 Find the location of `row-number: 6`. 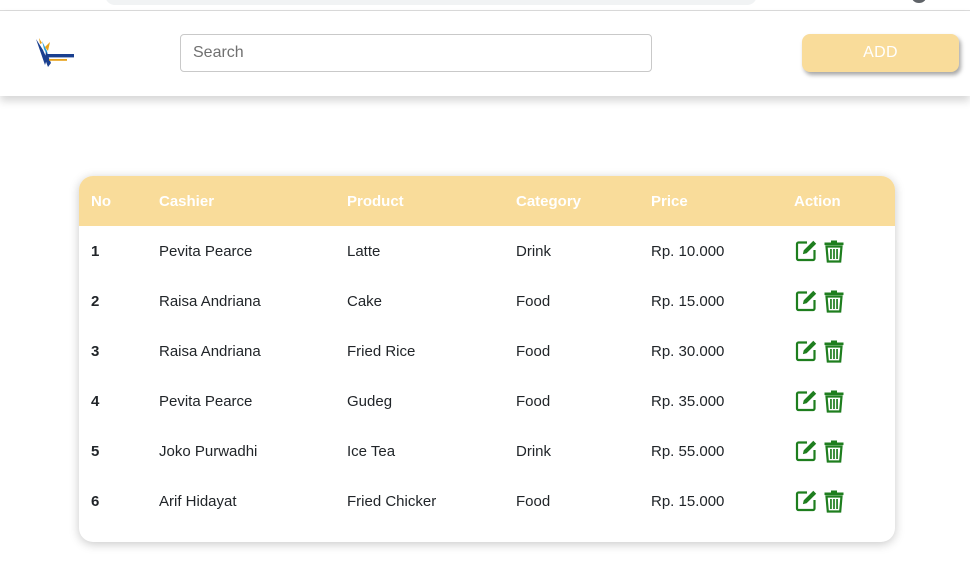

row-number: 6 is located at coordinates (95, 501).